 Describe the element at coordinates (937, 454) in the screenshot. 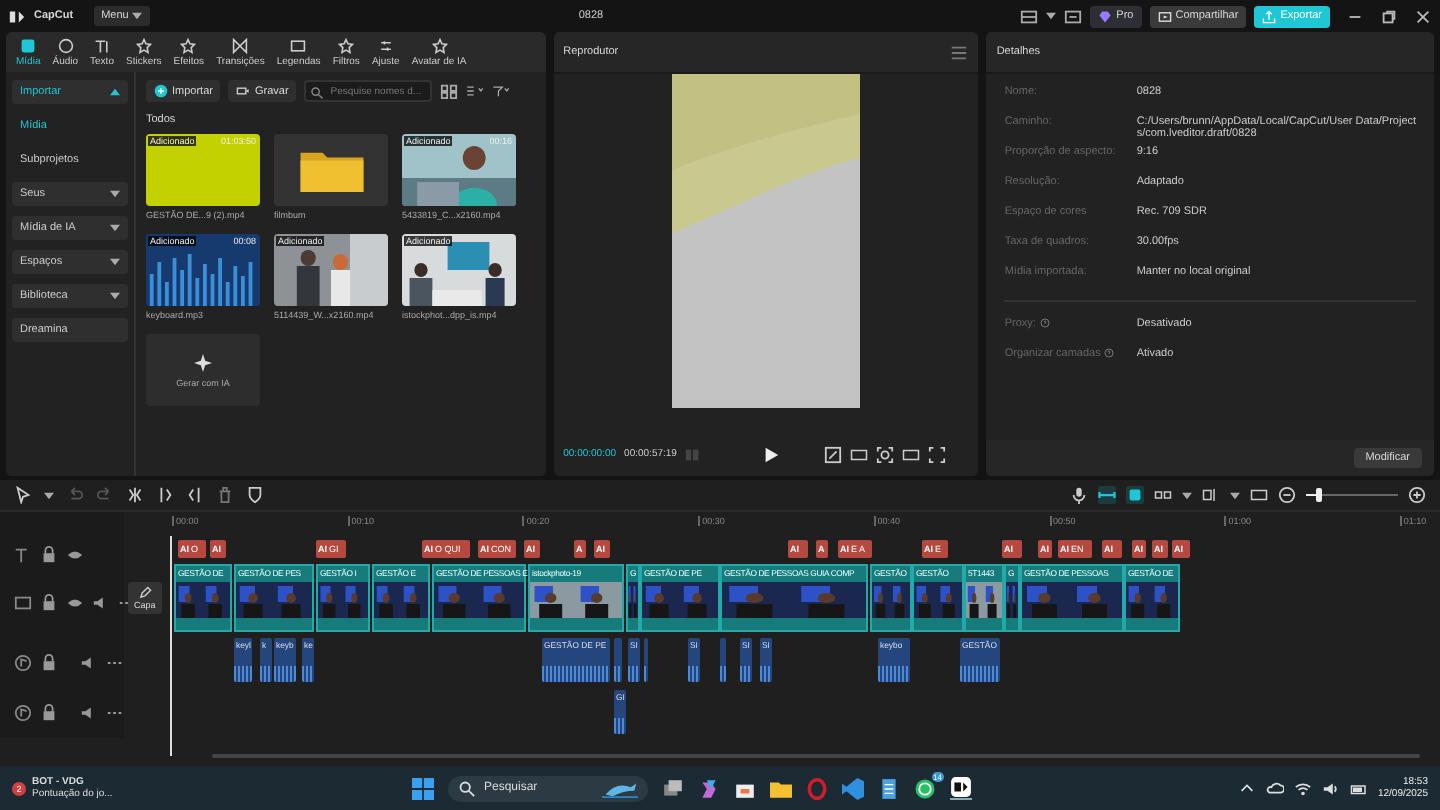

I see `fullscreen-icon` at that location.